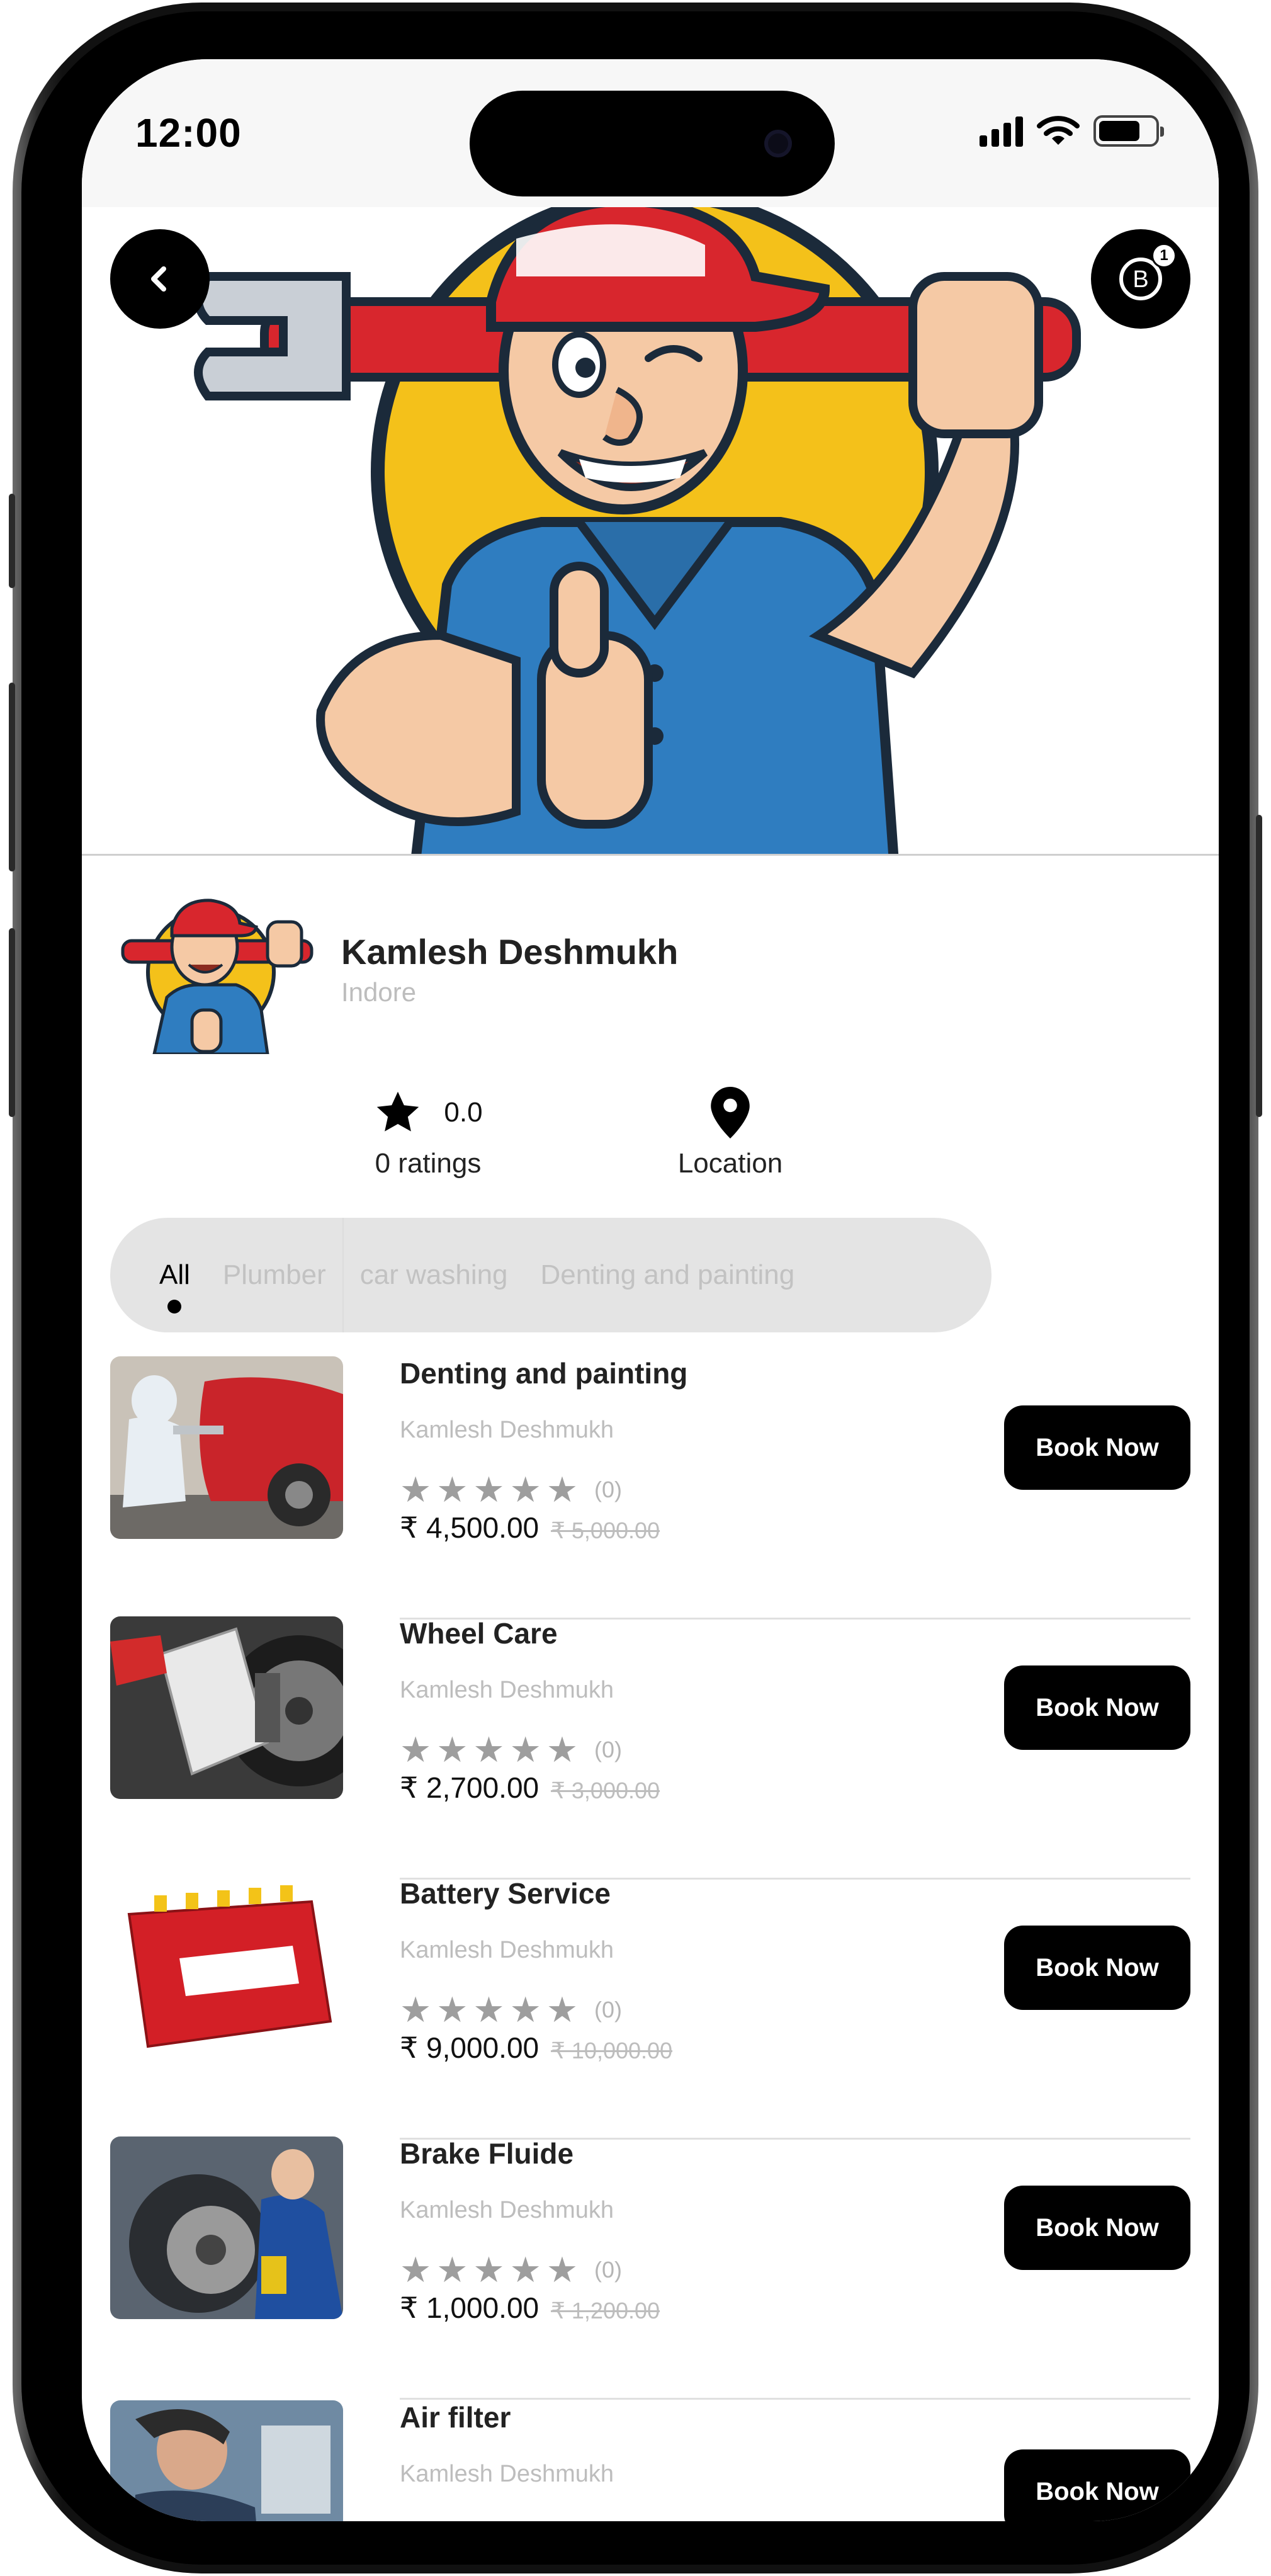  What do you see at coordinates (188, 133) in the screenshot?
I see `status-time: 12:00` at bounding box center [188, 133].